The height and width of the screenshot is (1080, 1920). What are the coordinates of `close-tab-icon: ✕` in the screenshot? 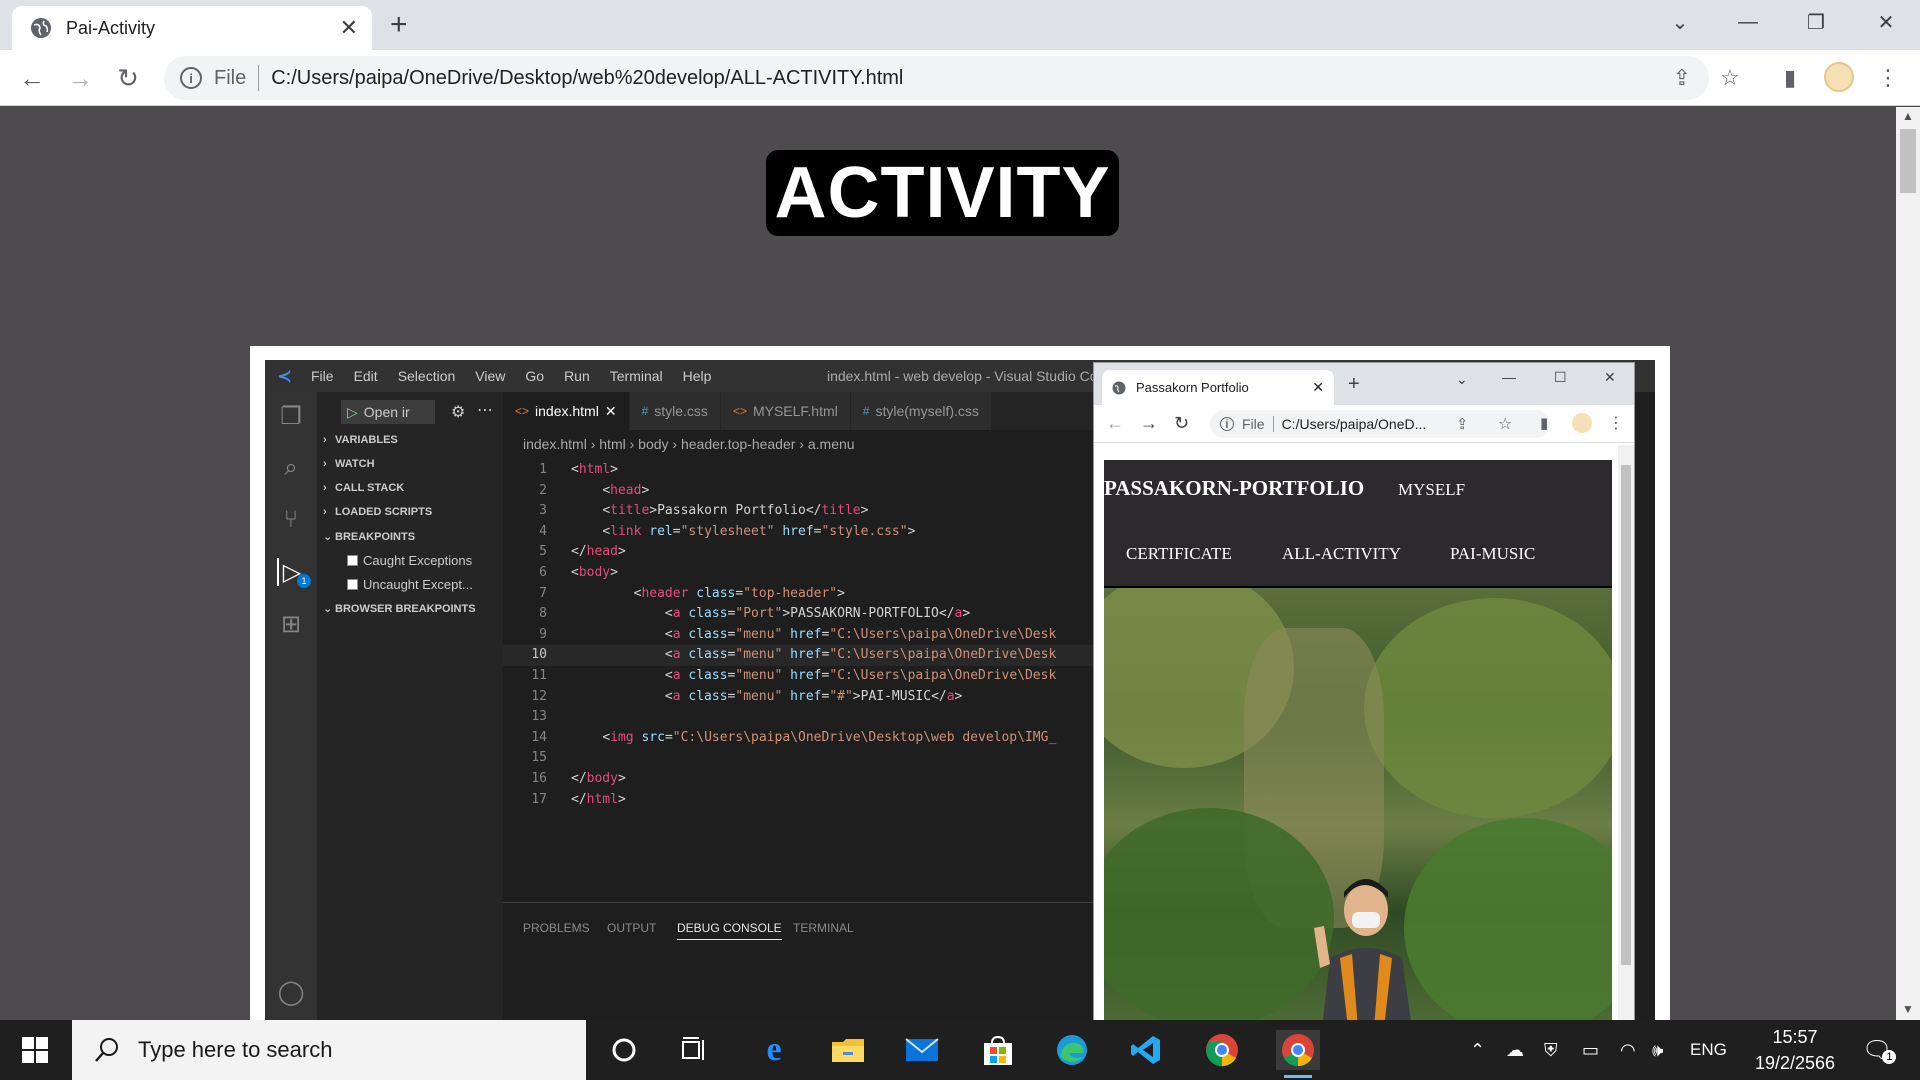 It's located at (1318, 387).